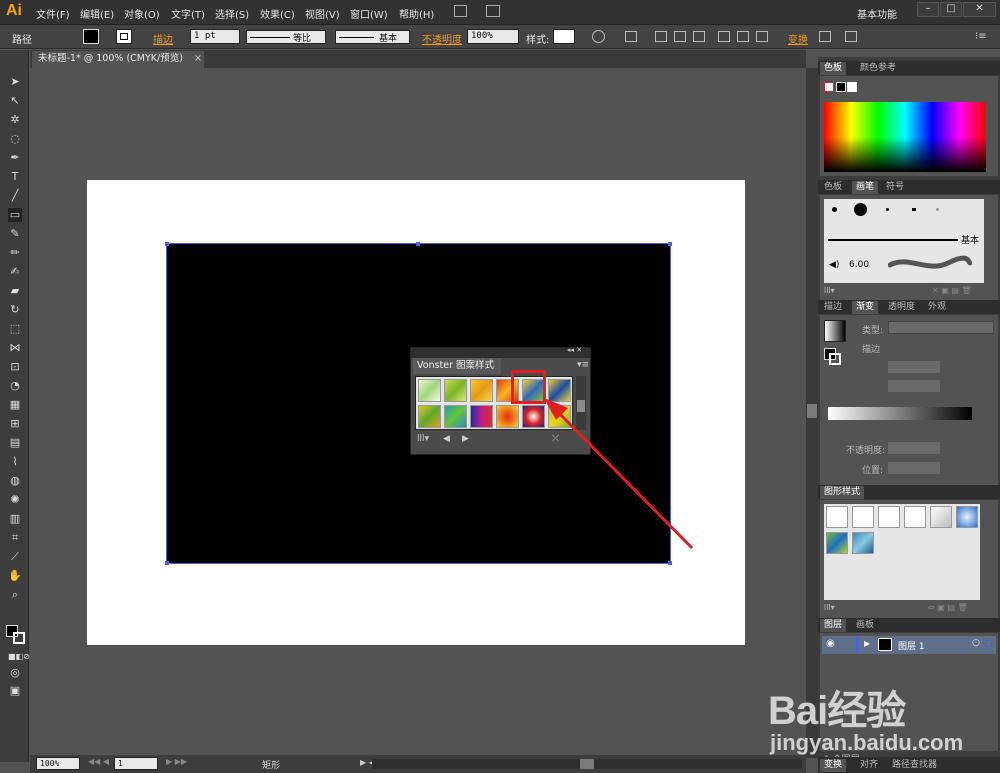 The height and width of the screenshot is (773, 1000). I want to click on workspace-switcher: 基本功能, so click(877, 13).